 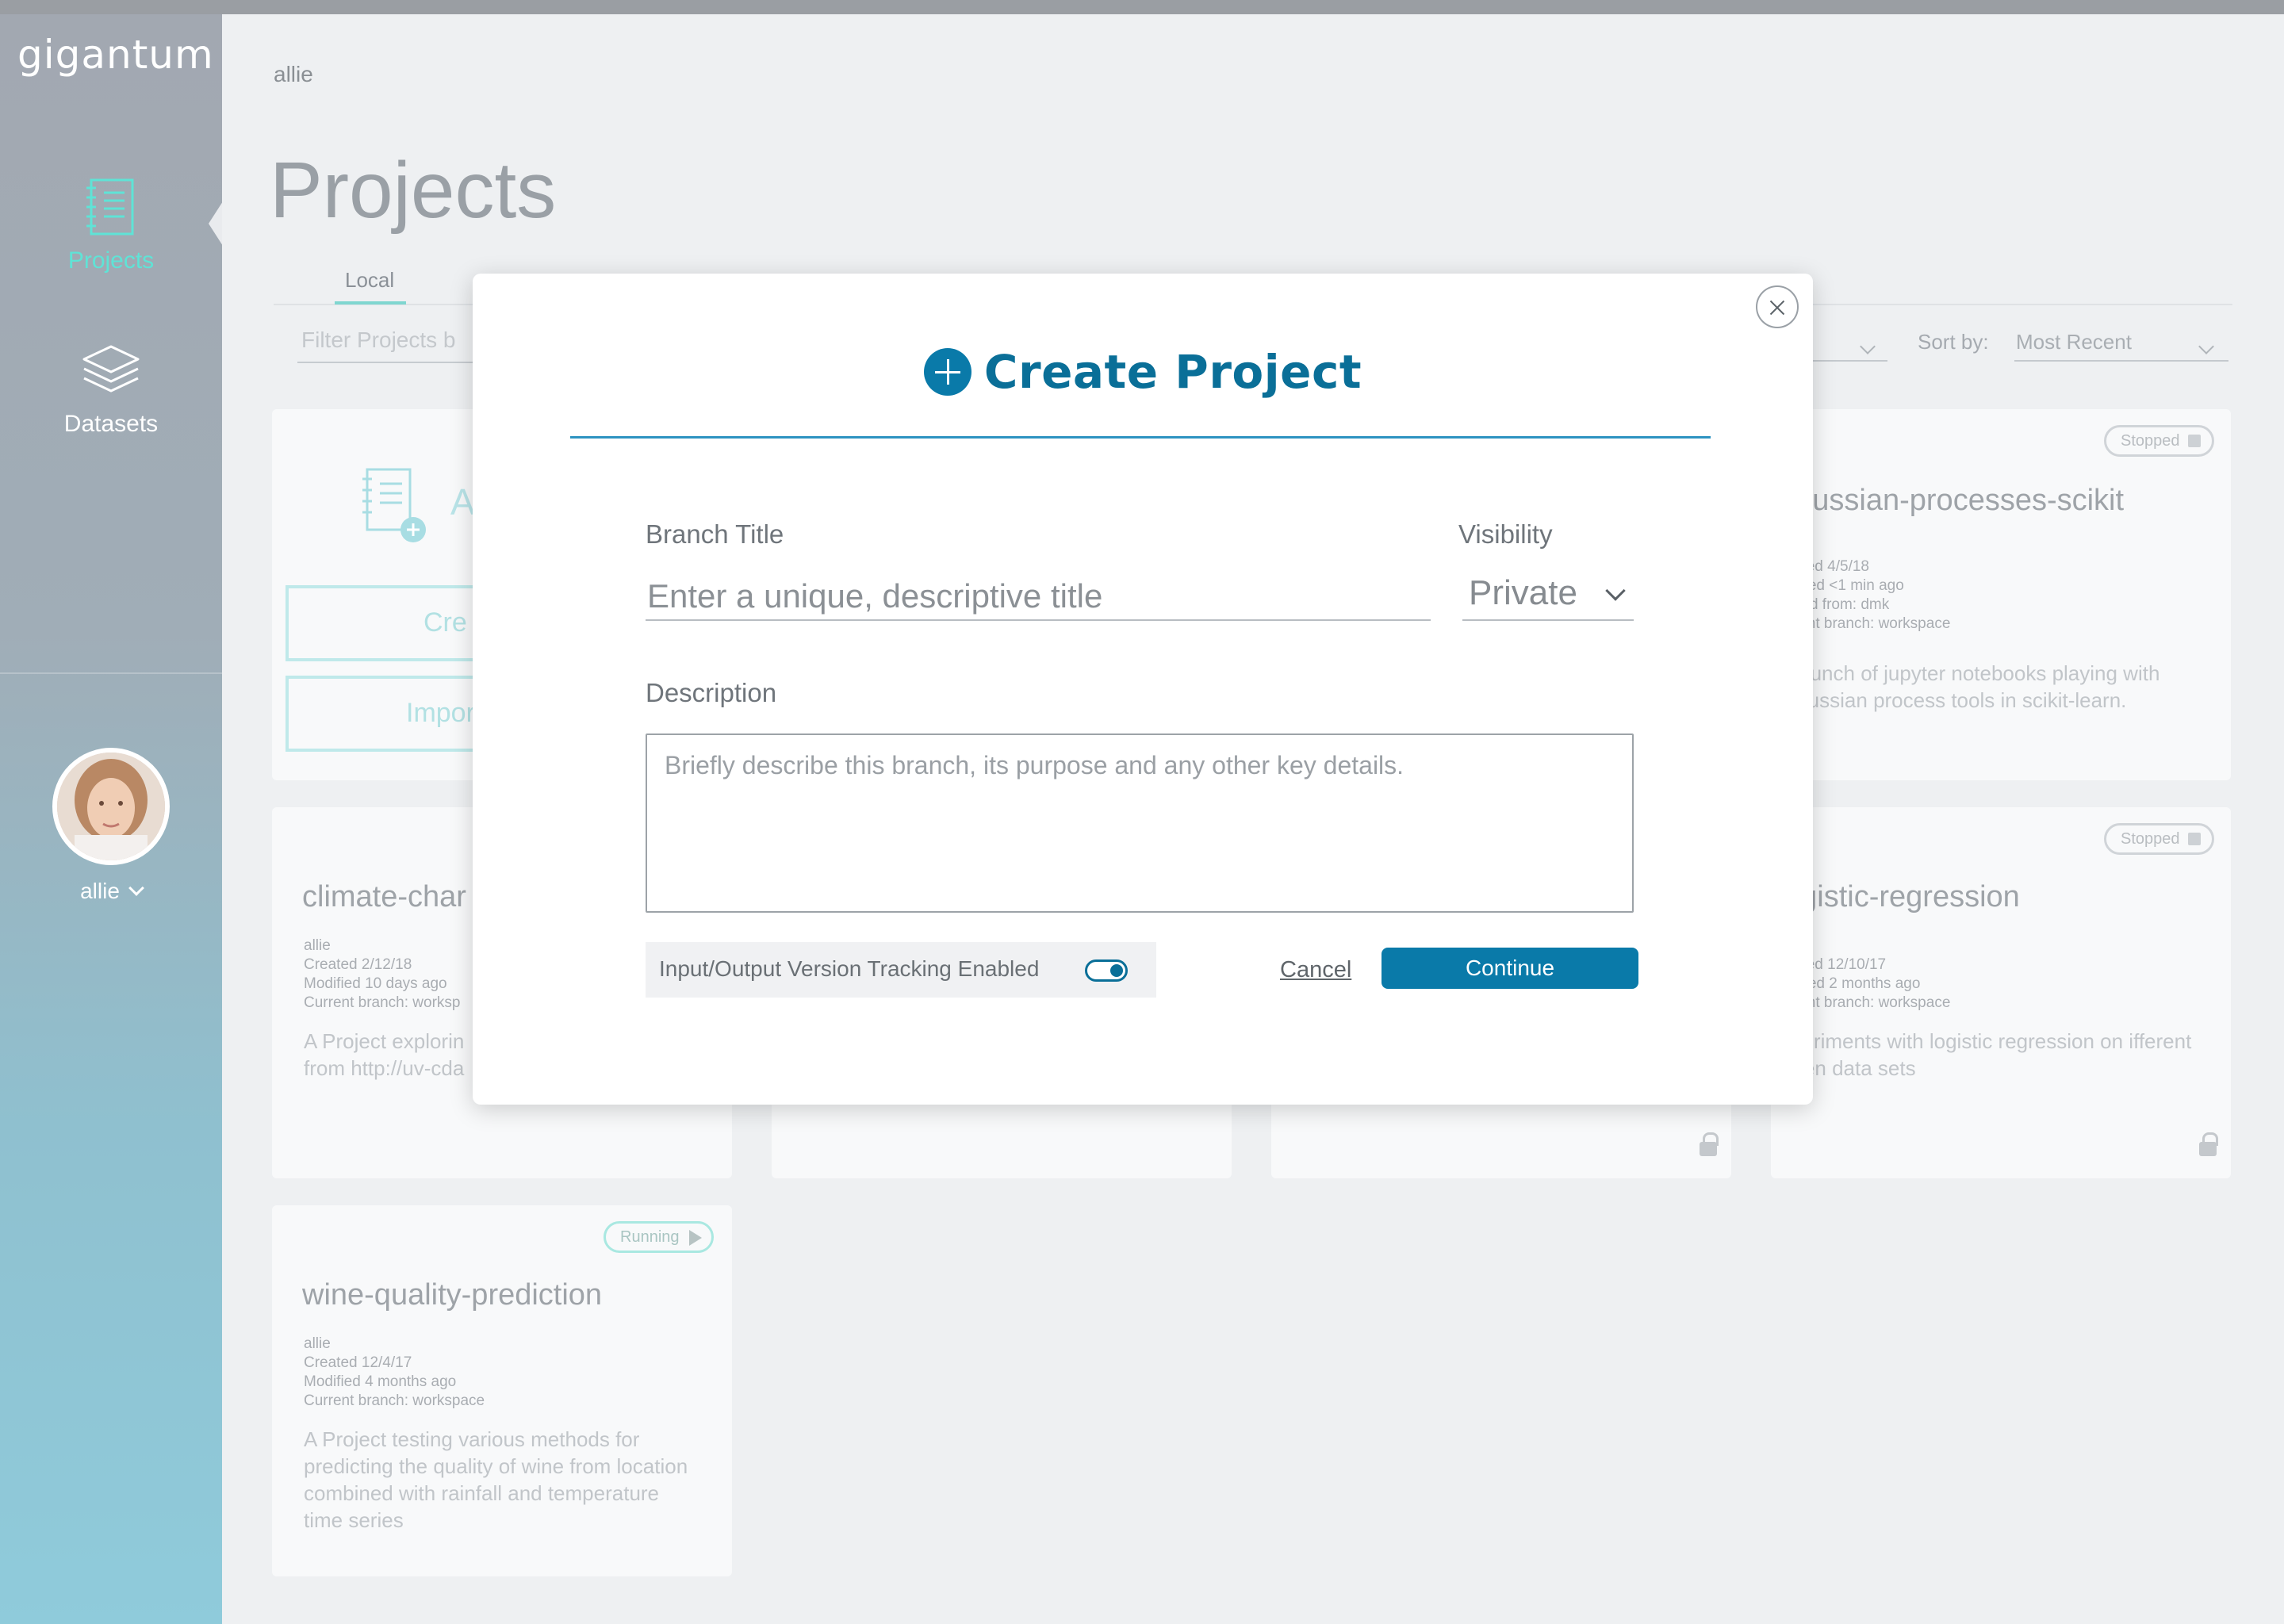 What do you see at coordinates (711, 692) in the screenshot?
I see `description-label: Description` at bounding box center [711, 692].